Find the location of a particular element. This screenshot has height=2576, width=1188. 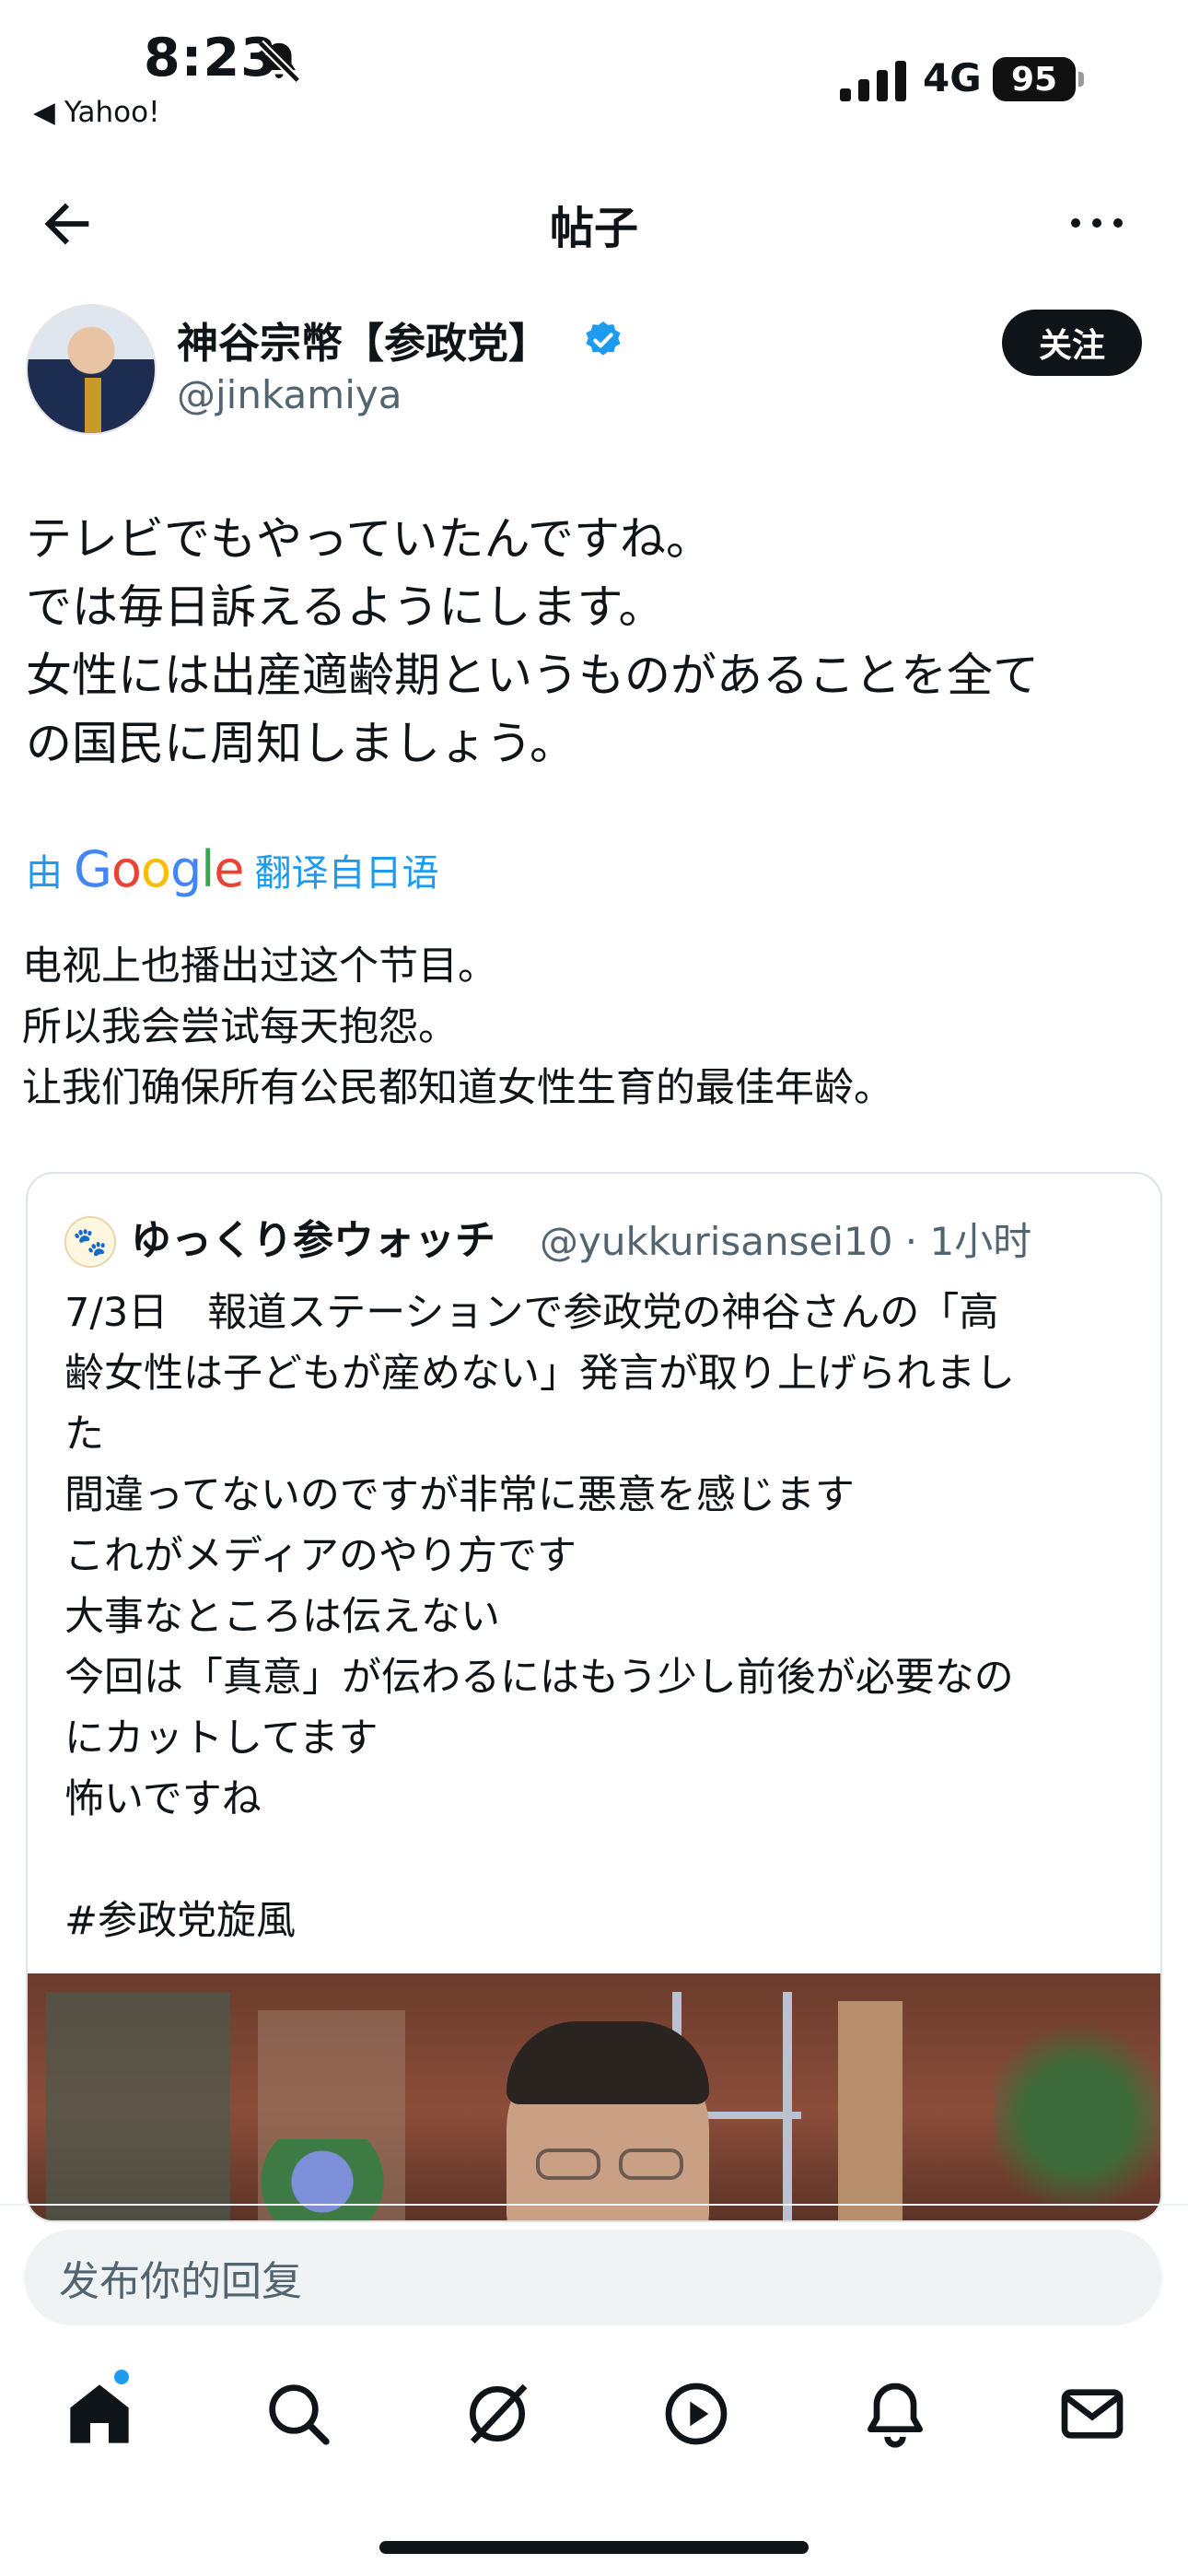

quote-line: 怖いですね is located at coordinates (163, 1799).